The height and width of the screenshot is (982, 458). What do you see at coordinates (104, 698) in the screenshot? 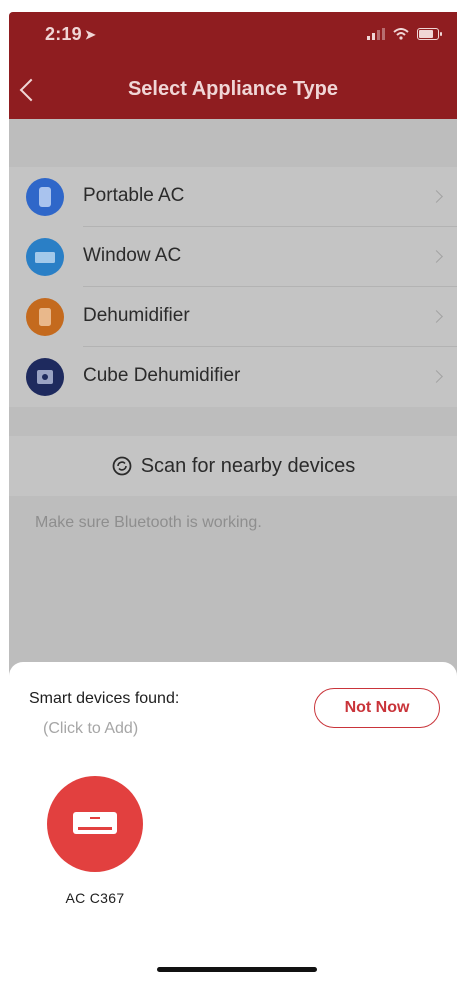
I see `sheet-title: Smart devices found:` at bounding box center [104, 698].